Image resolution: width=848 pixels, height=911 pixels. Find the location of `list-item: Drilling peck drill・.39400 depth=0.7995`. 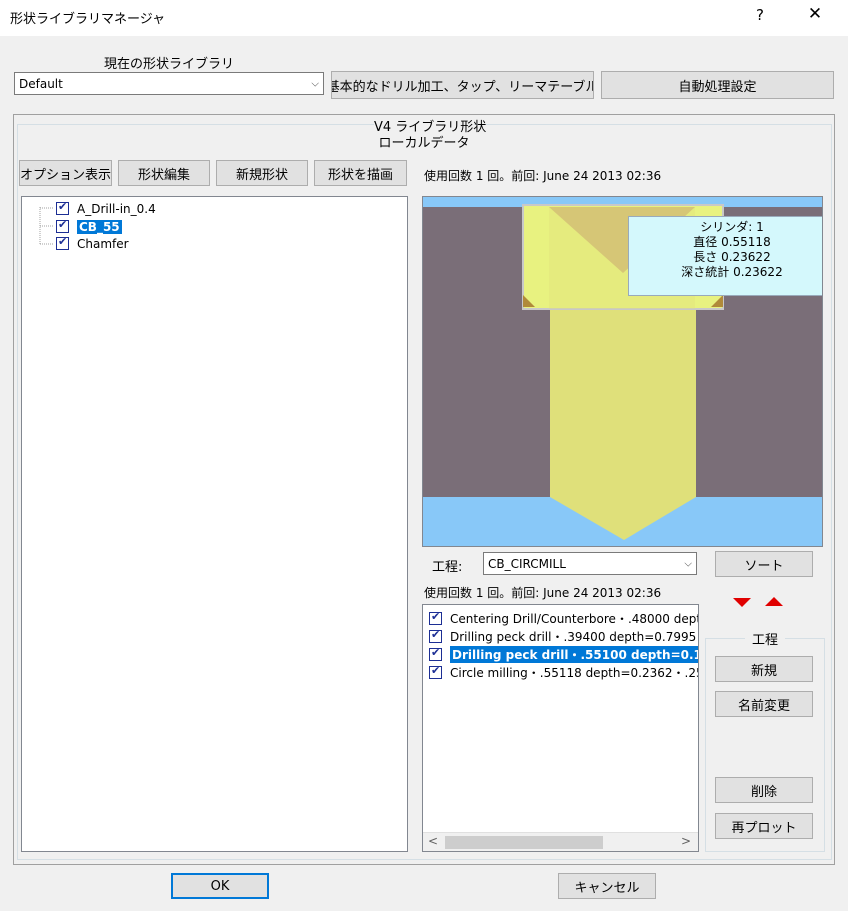

list-item: Drilling peck drill・.39400 depth=0.7995 is located at coordinates (562, 636).